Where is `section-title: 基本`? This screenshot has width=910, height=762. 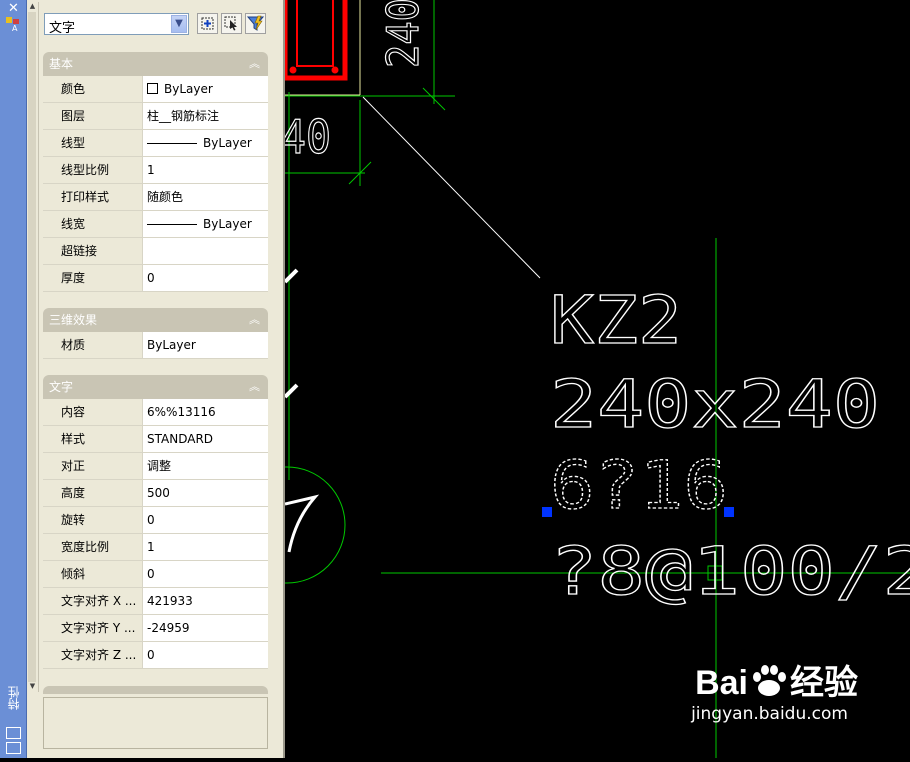
section-title: 基本 is located at coordinates (61, 64).